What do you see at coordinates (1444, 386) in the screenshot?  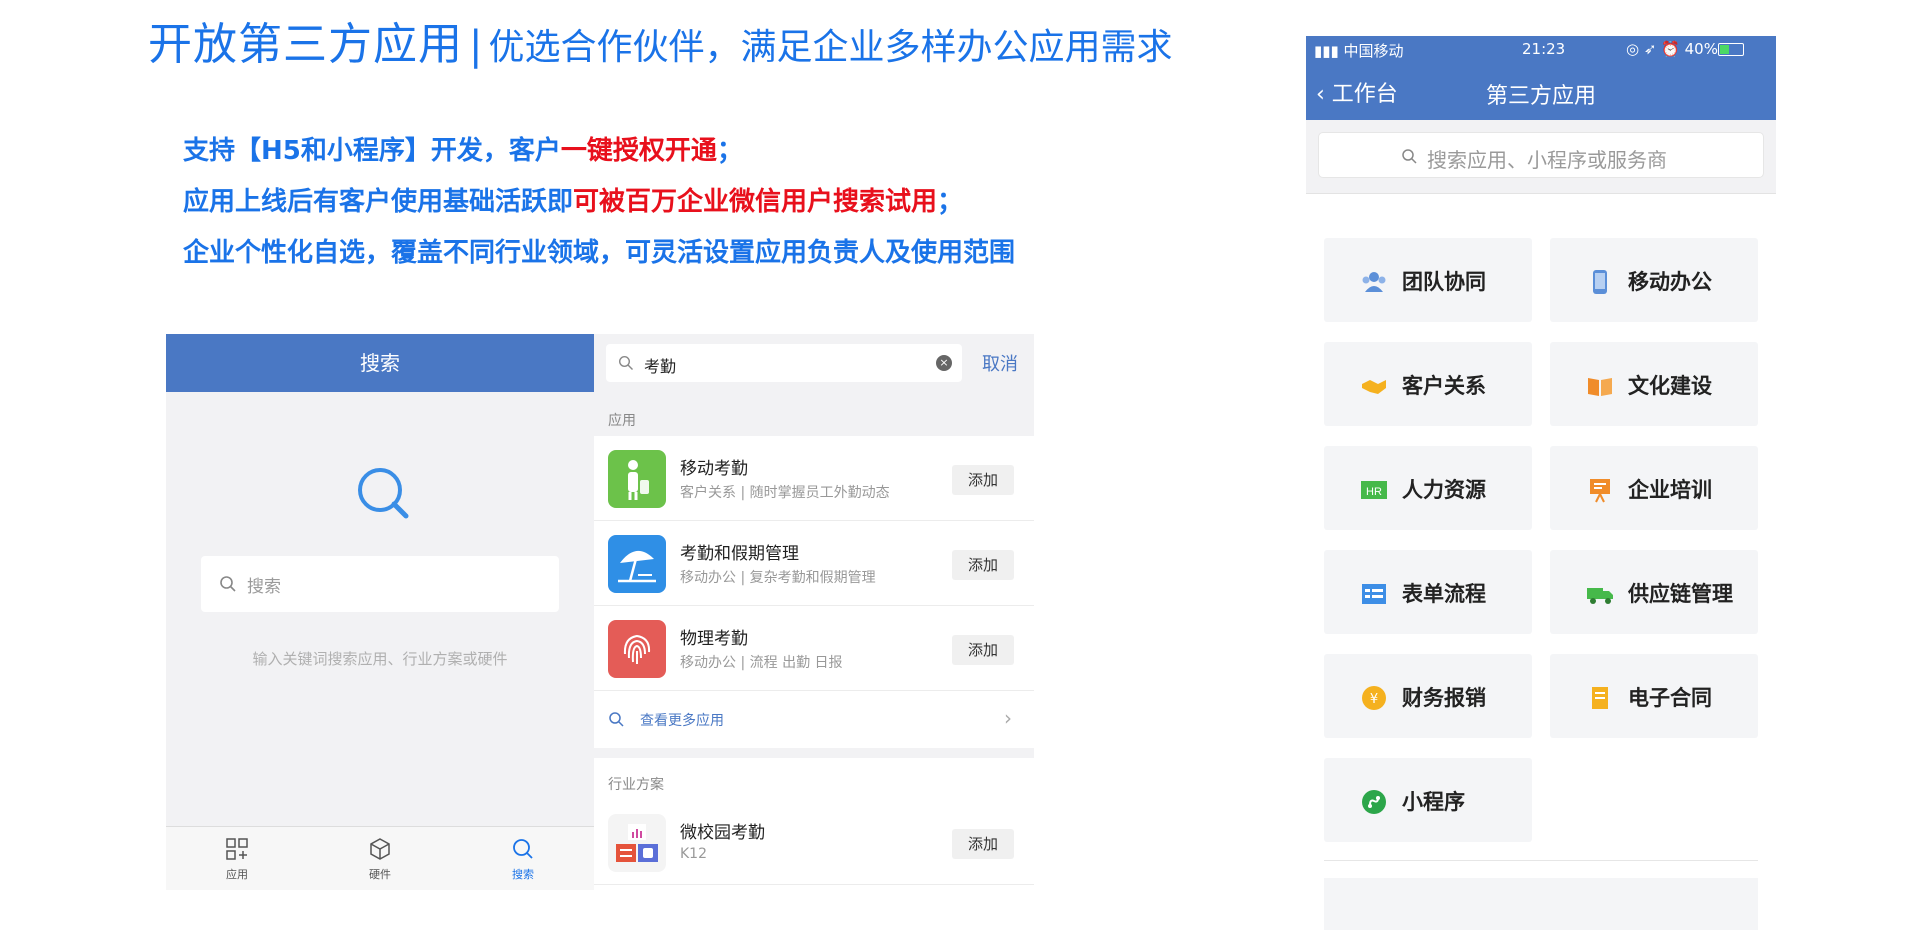 I see `category-label: 客户关系` at bounding box center [1444, 386].